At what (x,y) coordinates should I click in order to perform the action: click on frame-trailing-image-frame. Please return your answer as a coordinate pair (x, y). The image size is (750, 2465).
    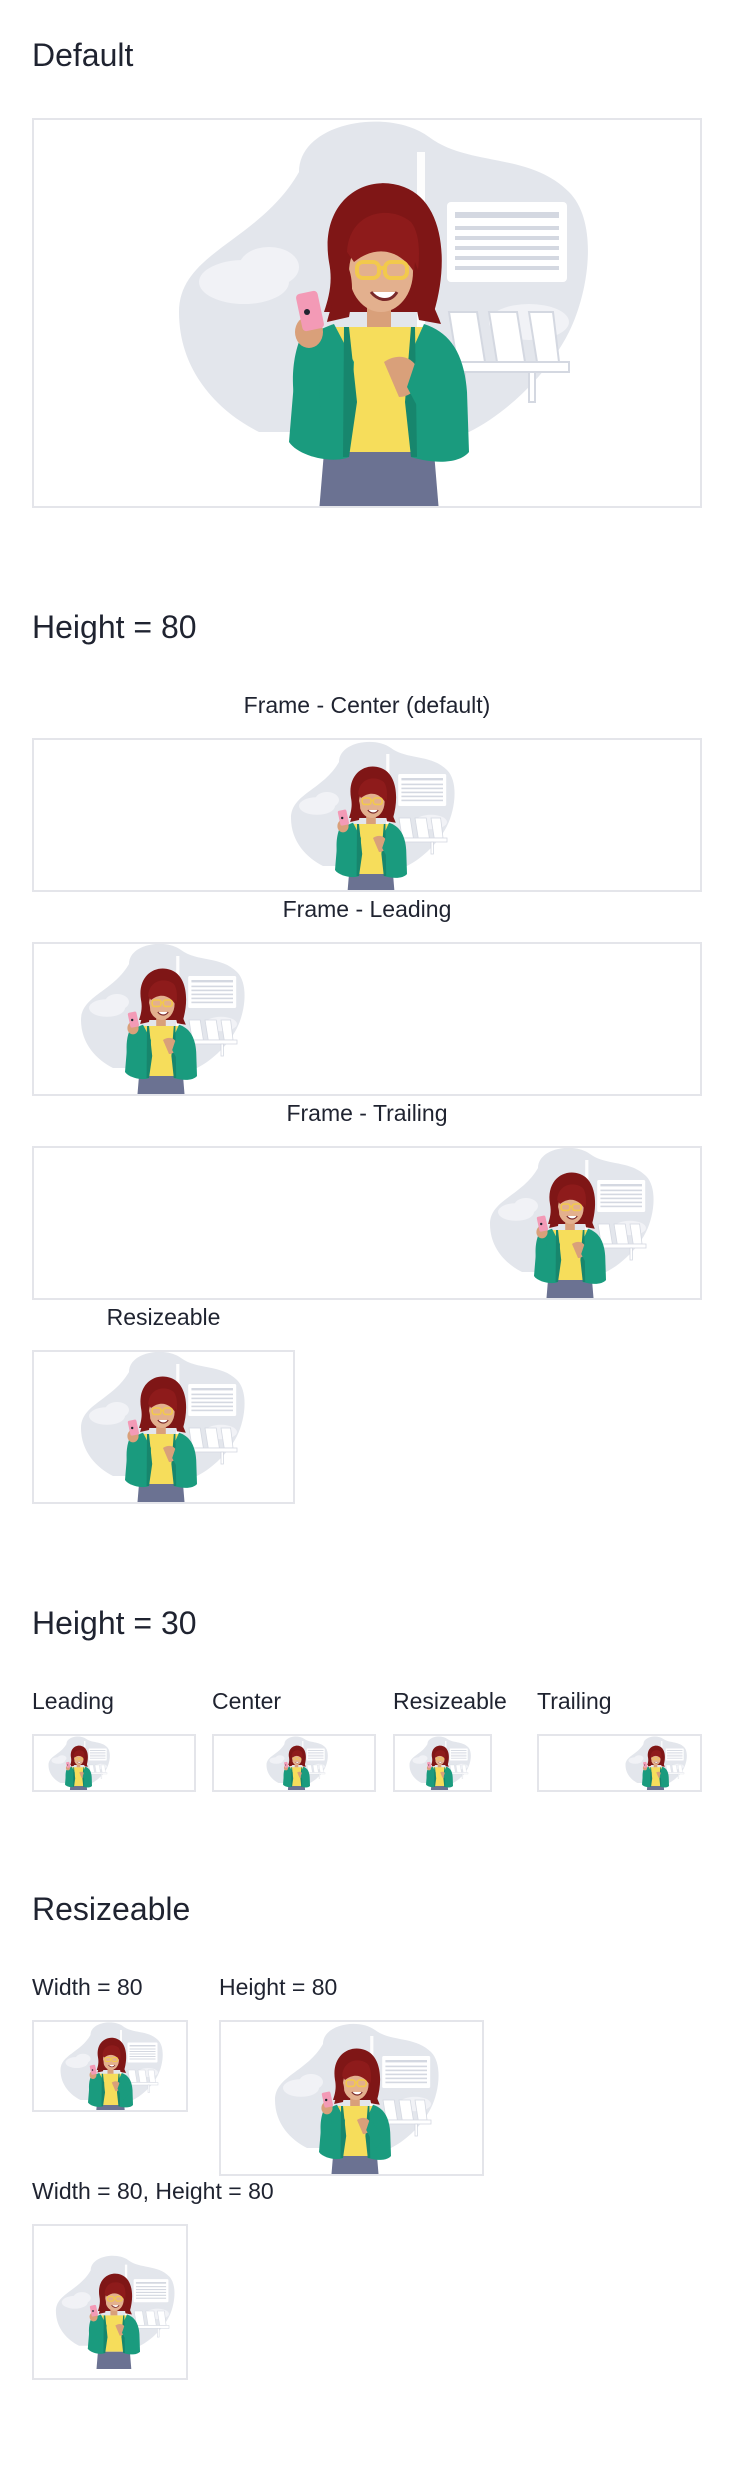
    Looking at the image, I should click on (367, 1223).